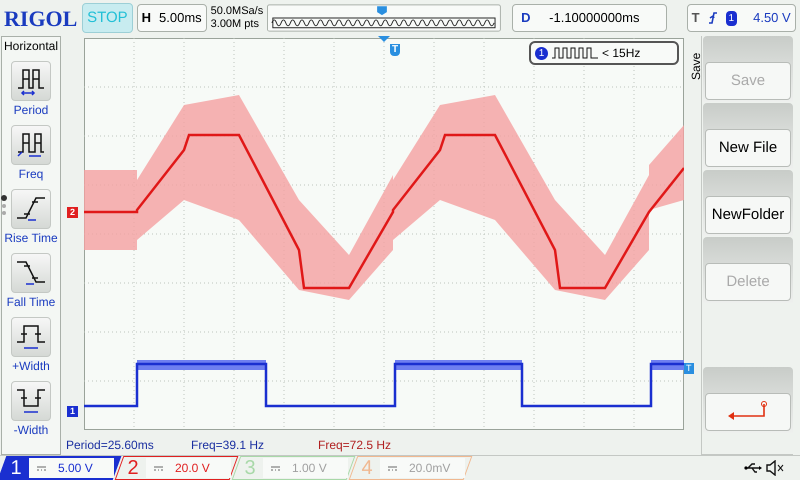 This screenshot has height=480, width=800. What do you see at coordinates (696, 18) in the screenshot?
I see `trigger-label: T` at bounding box center [696, 18].